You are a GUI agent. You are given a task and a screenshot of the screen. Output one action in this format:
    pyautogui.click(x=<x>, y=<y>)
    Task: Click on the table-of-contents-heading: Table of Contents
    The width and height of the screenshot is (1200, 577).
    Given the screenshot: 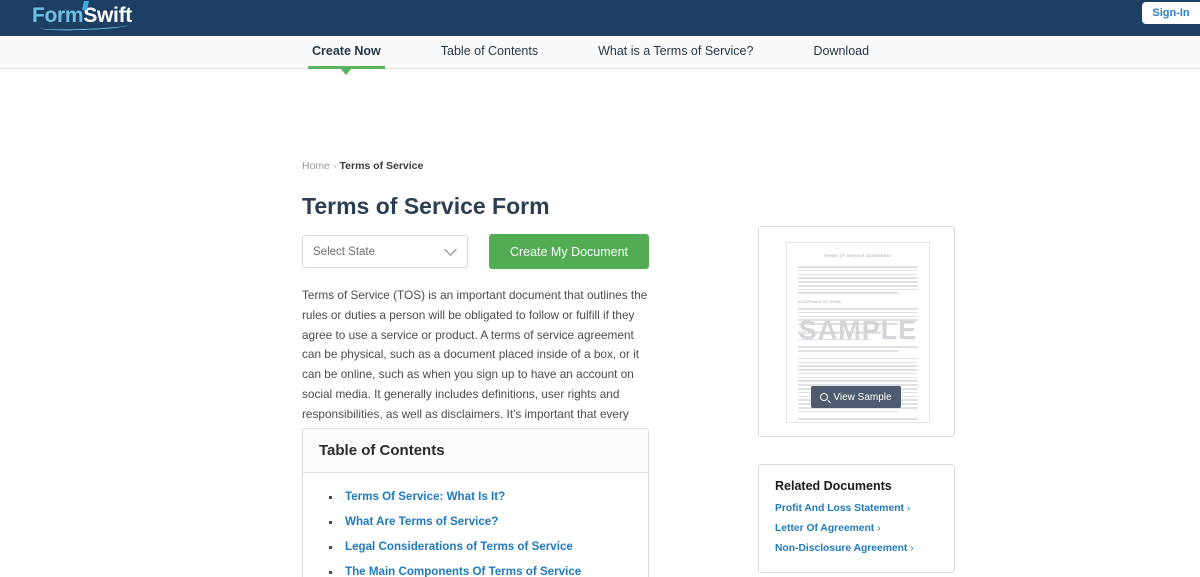 What is the action you would take?
    pyautogui.click(x=475, y=451)
    